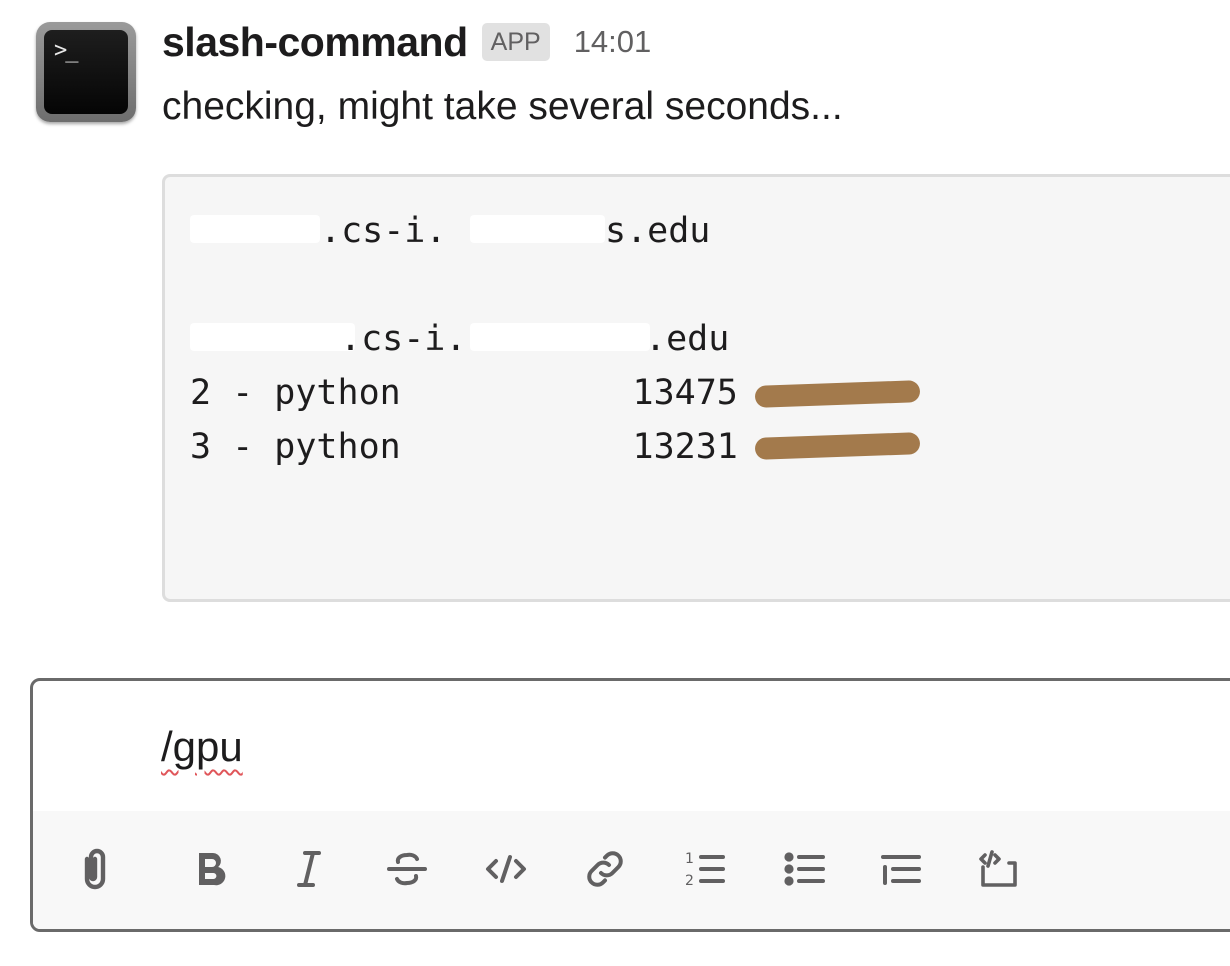 The width and height of the screenshot is (1230, 966). I want to click on code-line: .edu, so click(687, 339).